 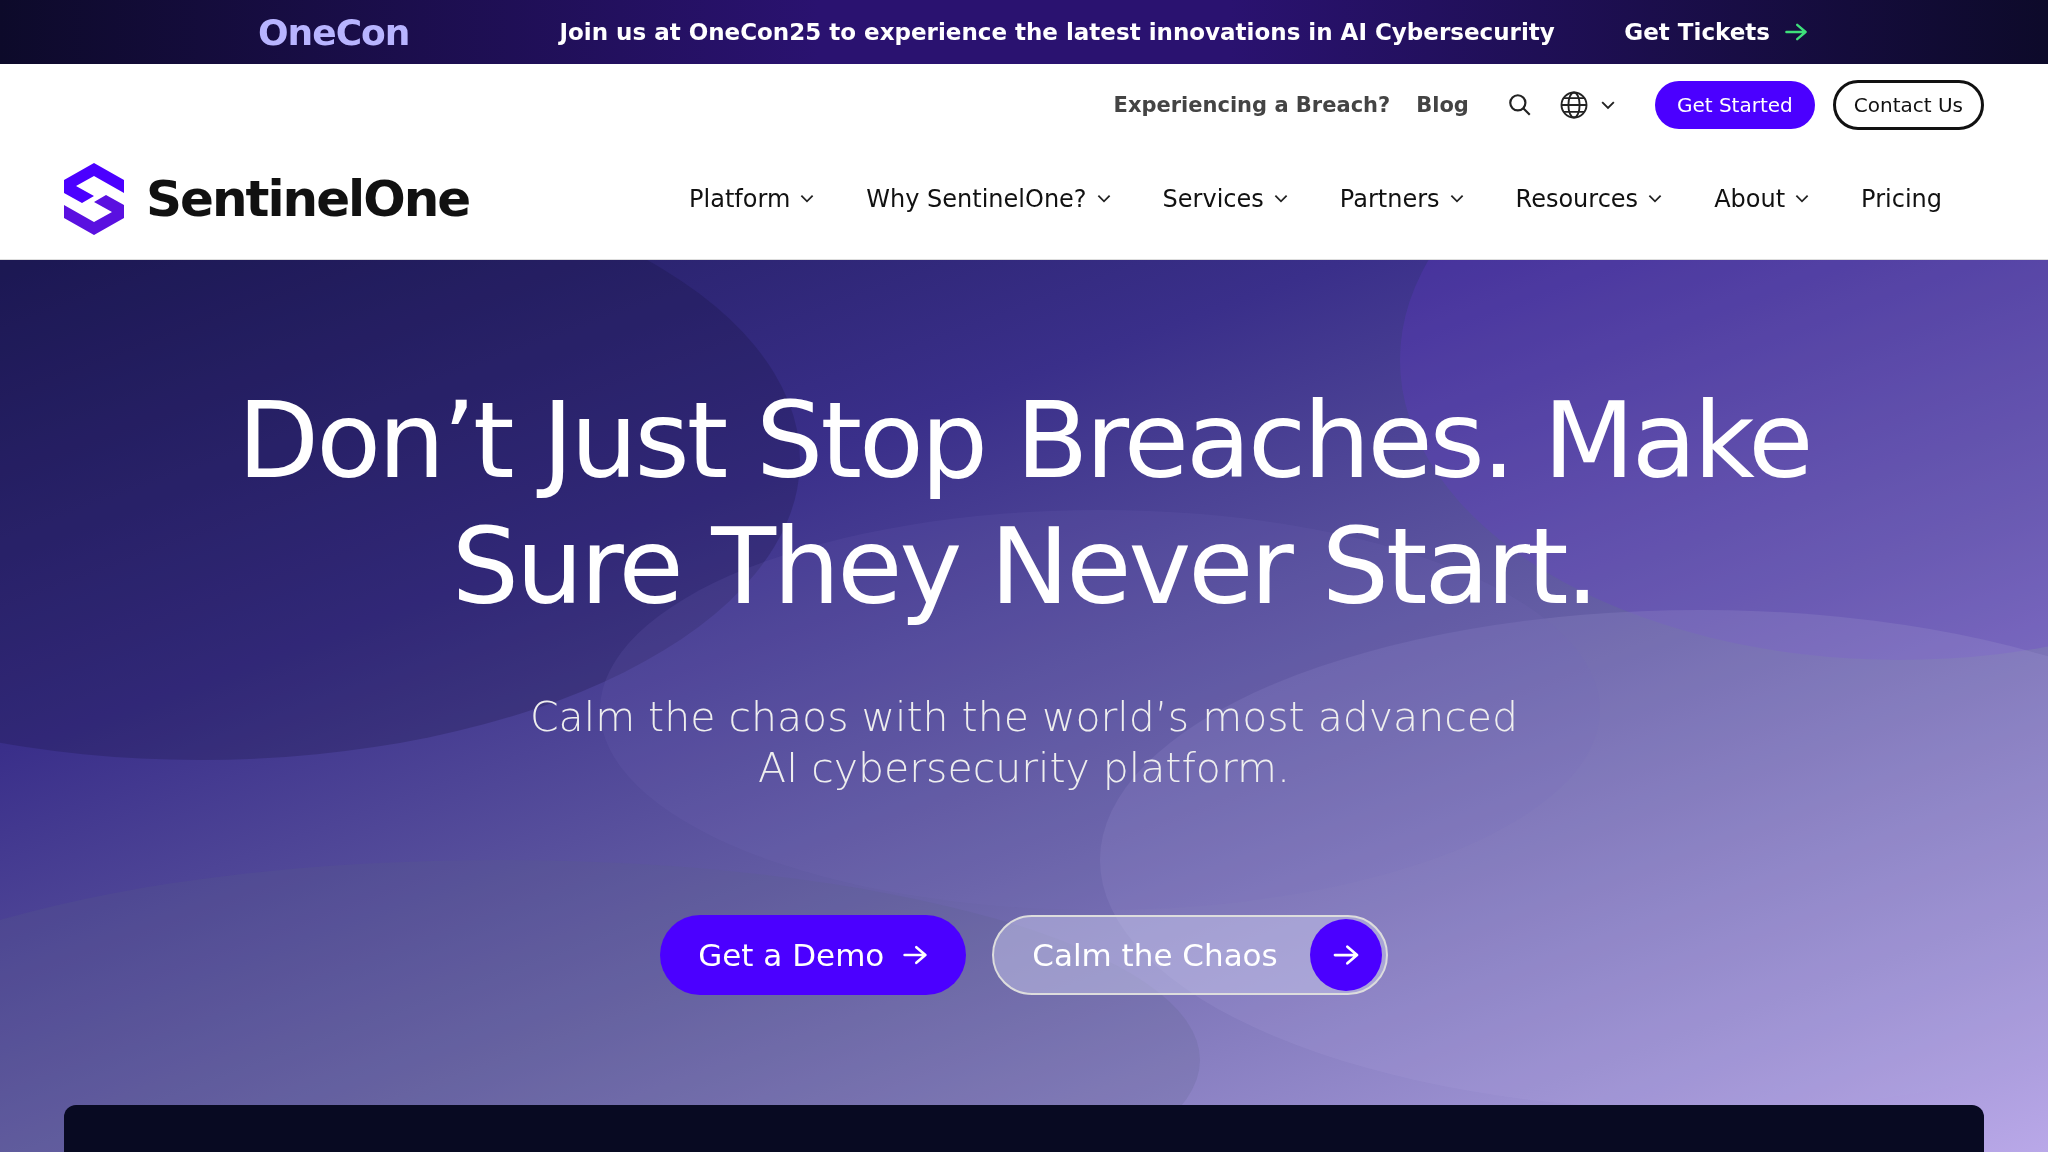 What do you see at coordinates (1734, 105) in the screenshot?
I see `get-started-button: Get Started` at bounding box center [1734, 105].